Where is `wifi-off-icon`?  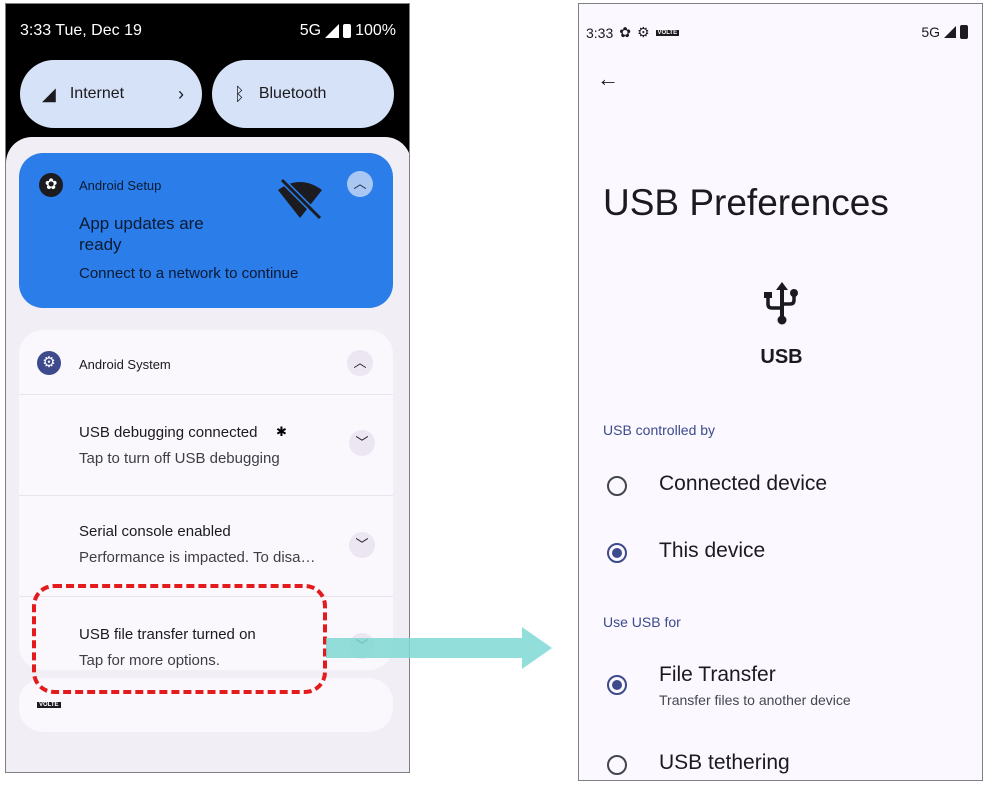 wifi-off-icon is located at coordinates (300, 199).